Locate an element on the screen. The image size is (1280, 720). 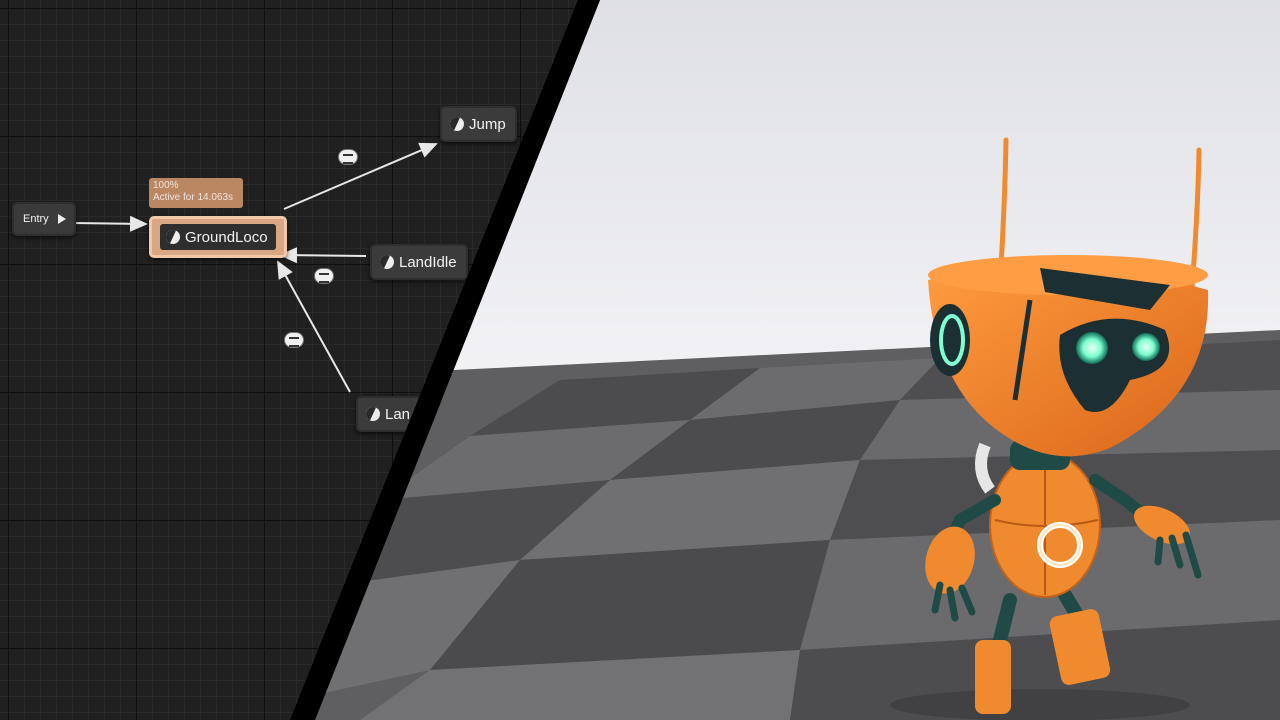
entry-label: Entry is located at coordinates (36, 219).